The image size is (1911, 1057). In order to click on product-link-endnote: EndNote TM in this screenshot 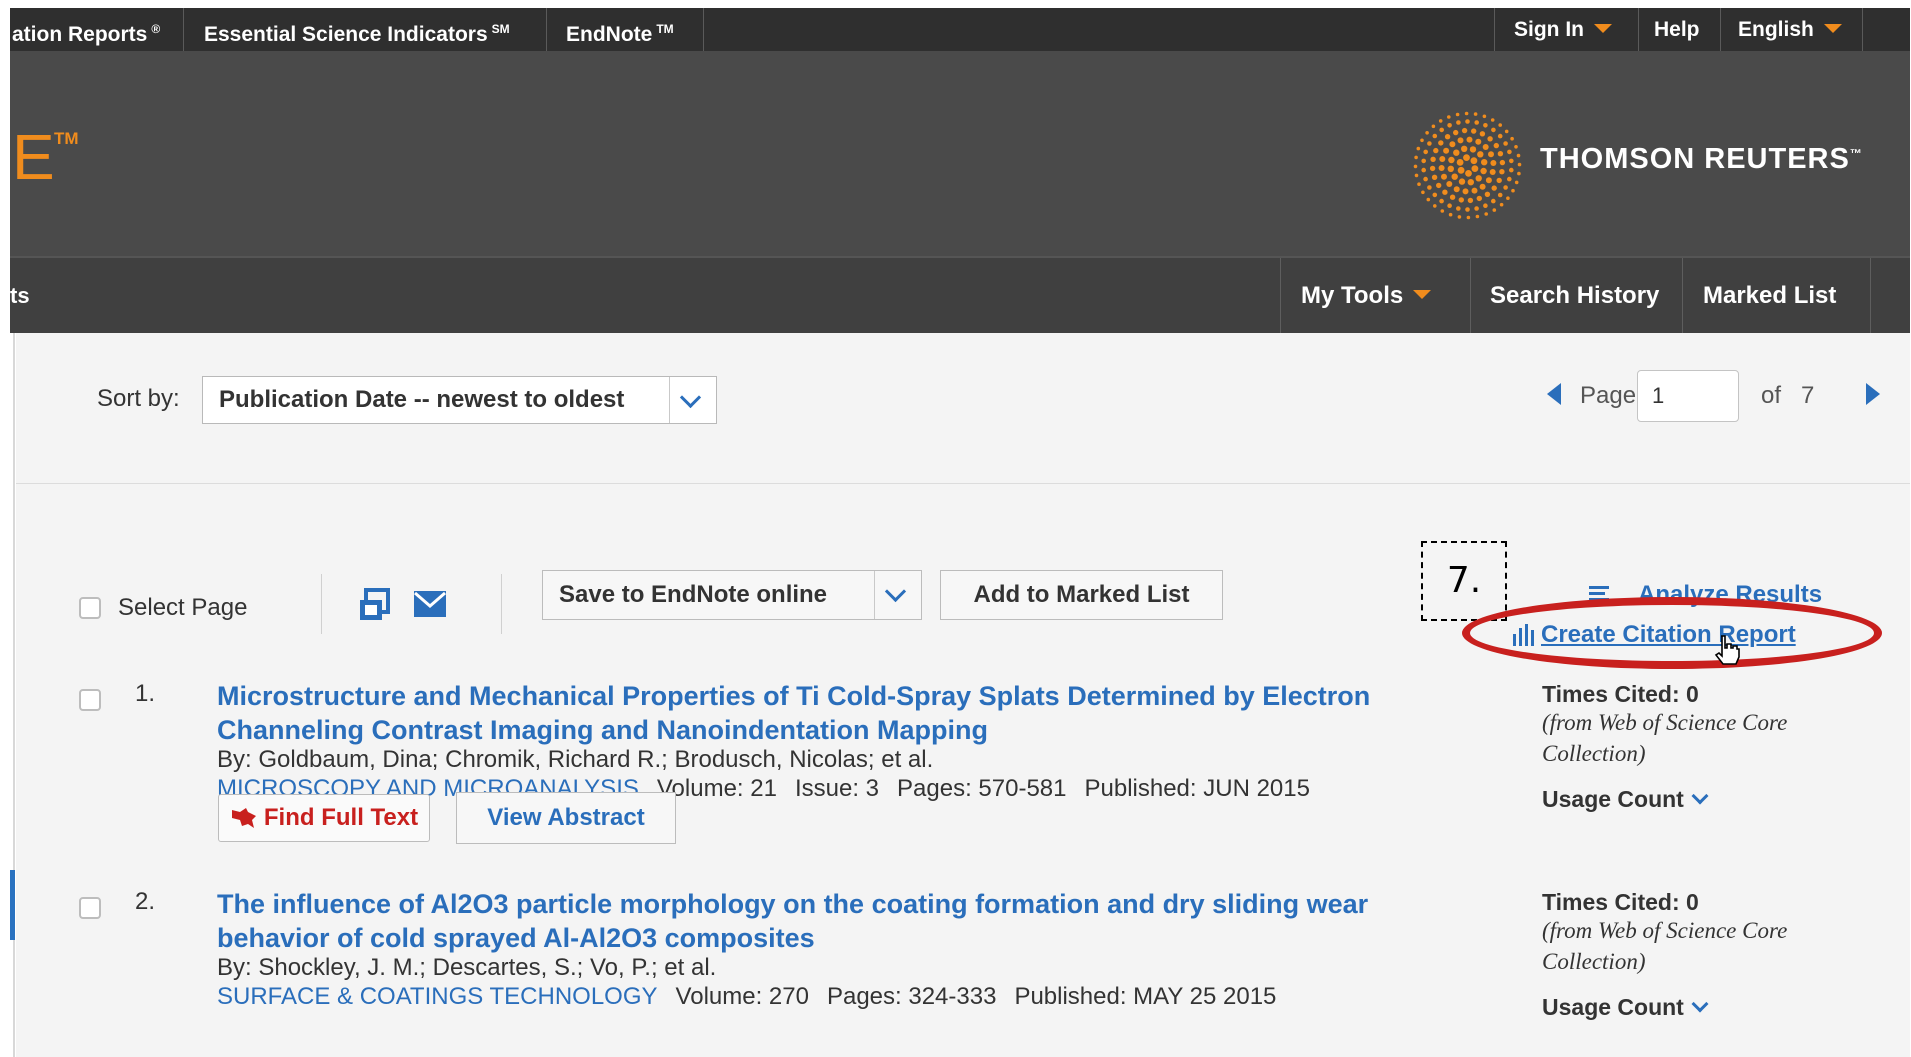, I will do `click(620, 29)`.